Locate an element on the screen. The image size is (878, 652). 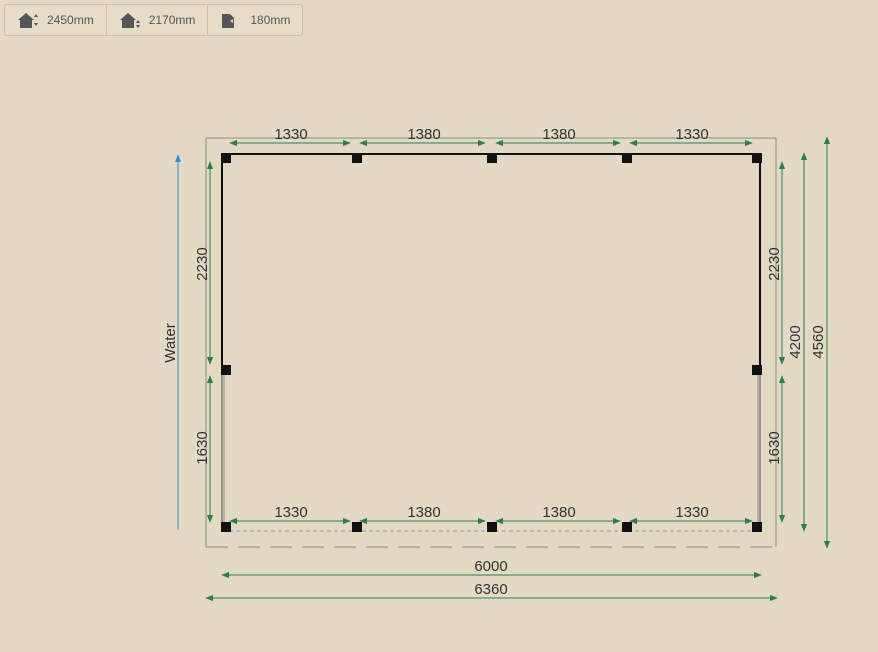
right-segment-2: 1630 is located at coordinates (774, 447).